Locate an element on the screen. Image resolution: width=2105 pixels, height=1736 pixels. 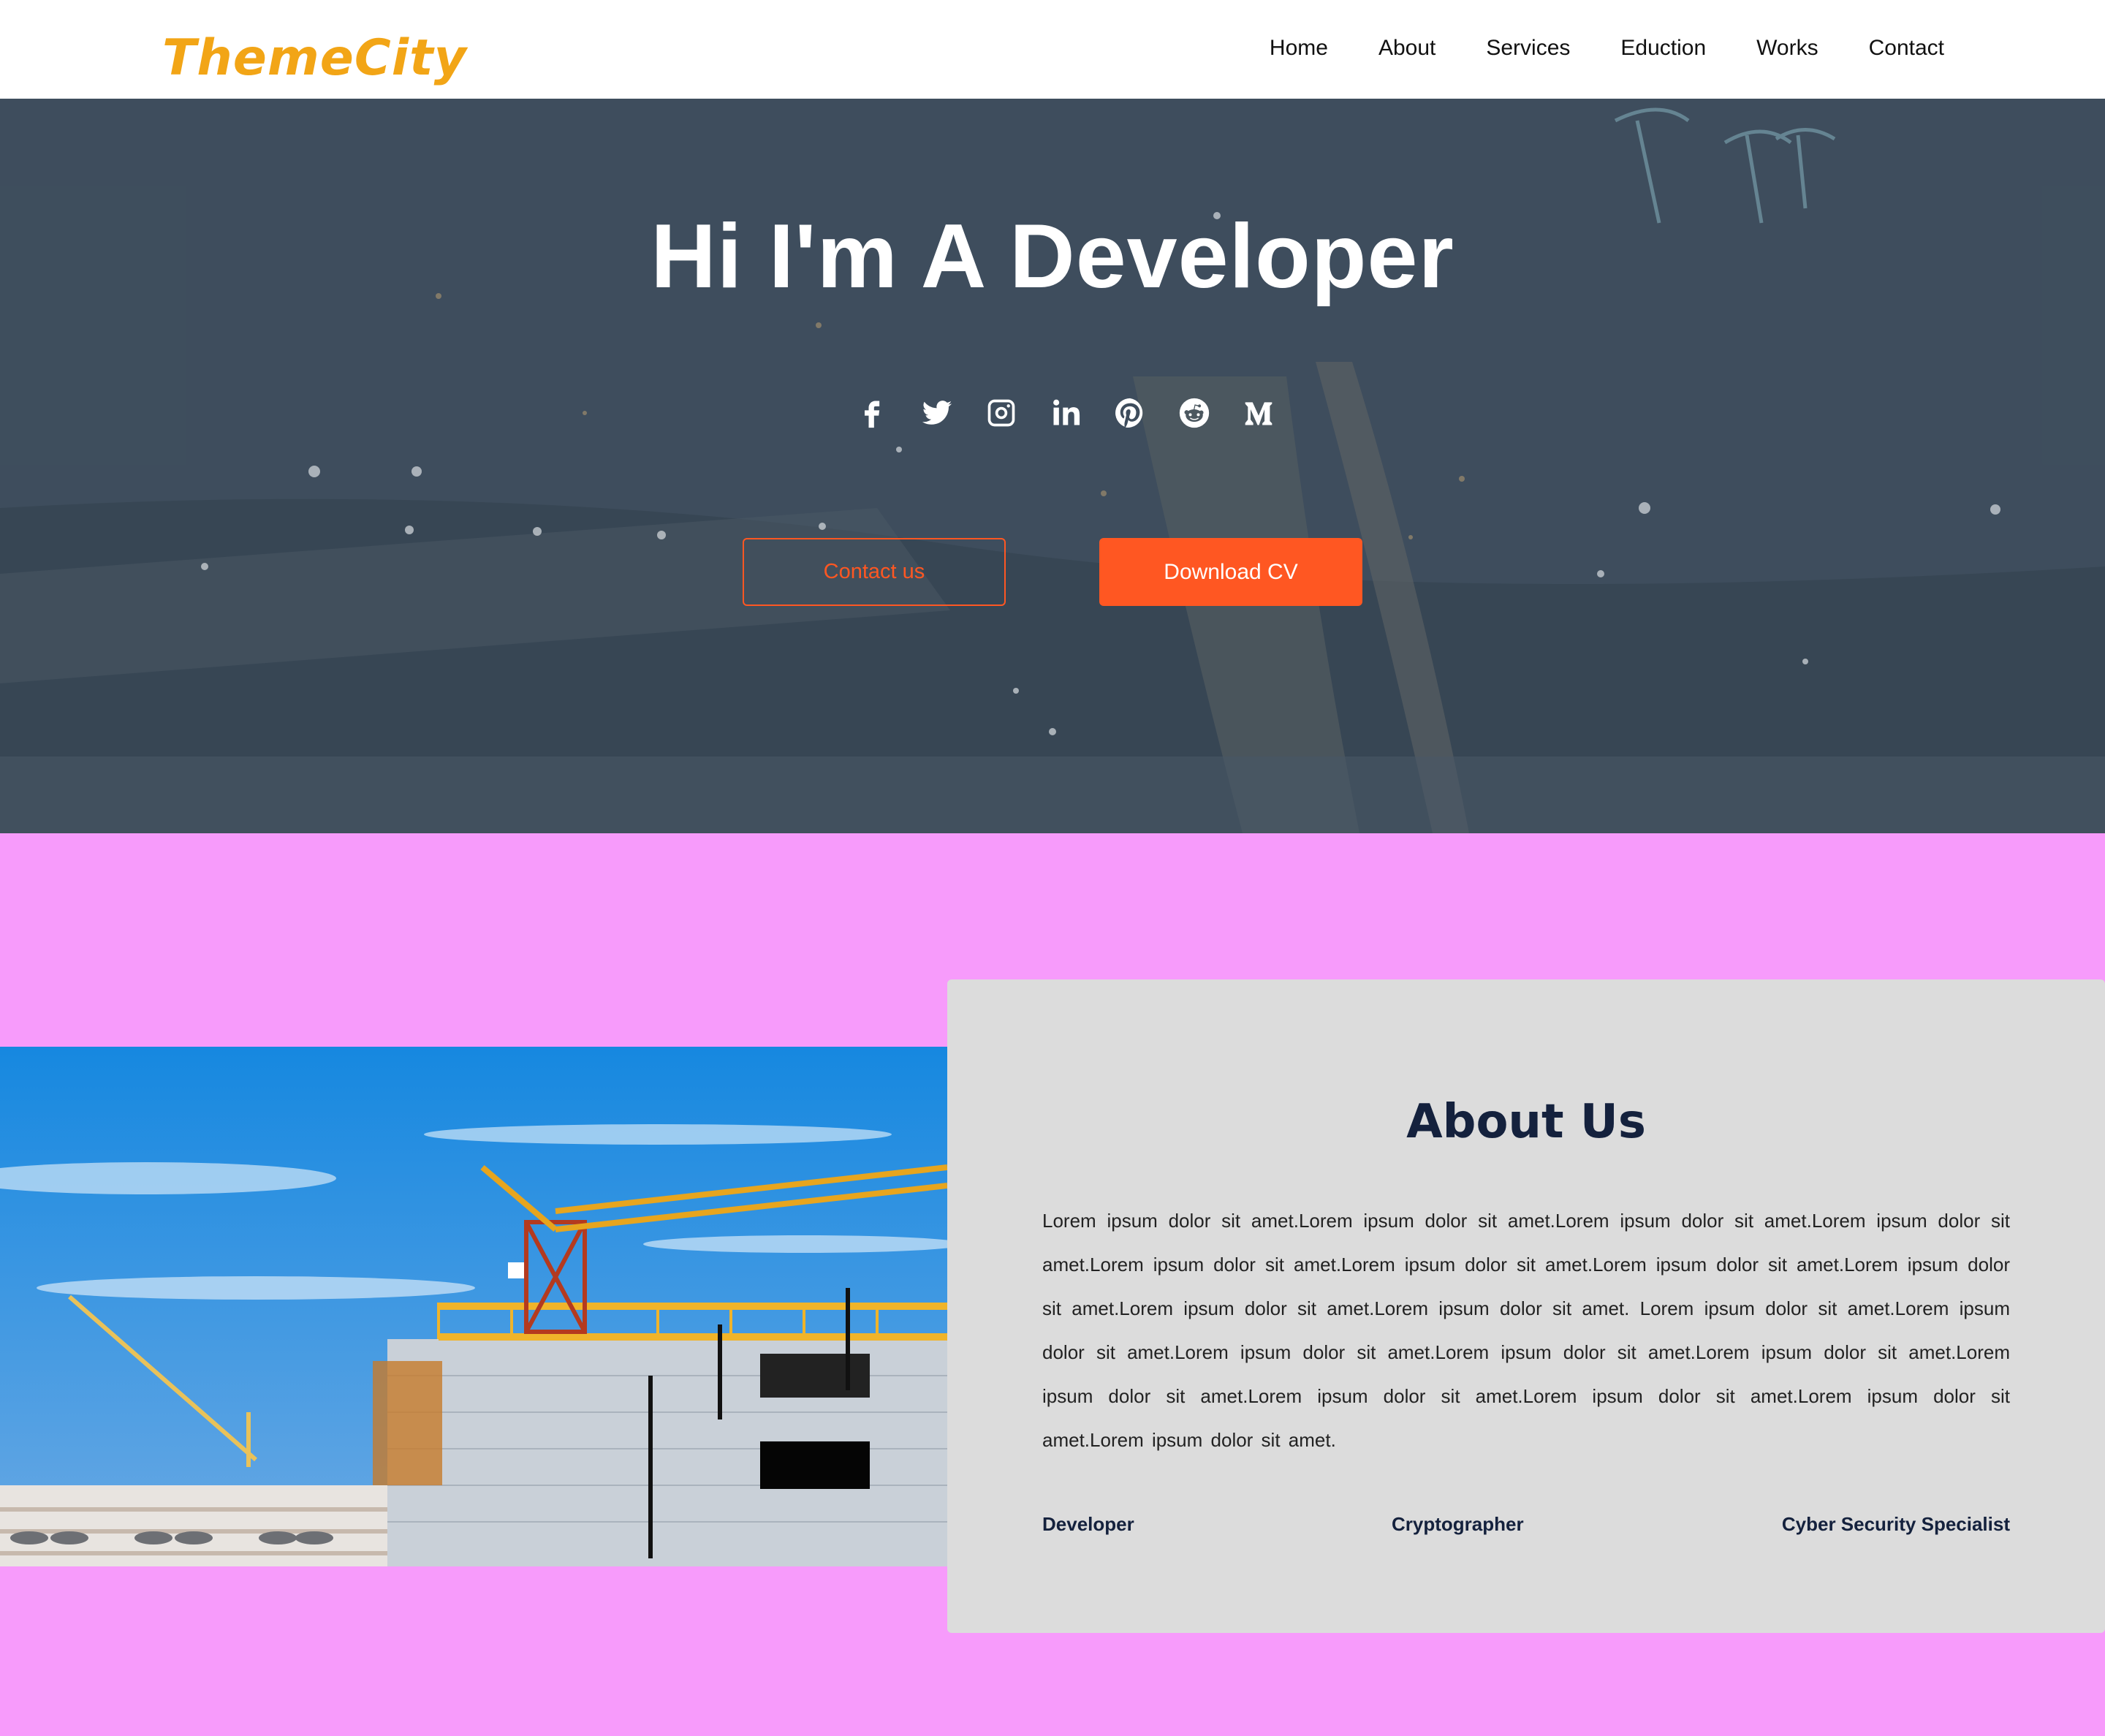
instagram-icon is located at coordinates (1001, 413).